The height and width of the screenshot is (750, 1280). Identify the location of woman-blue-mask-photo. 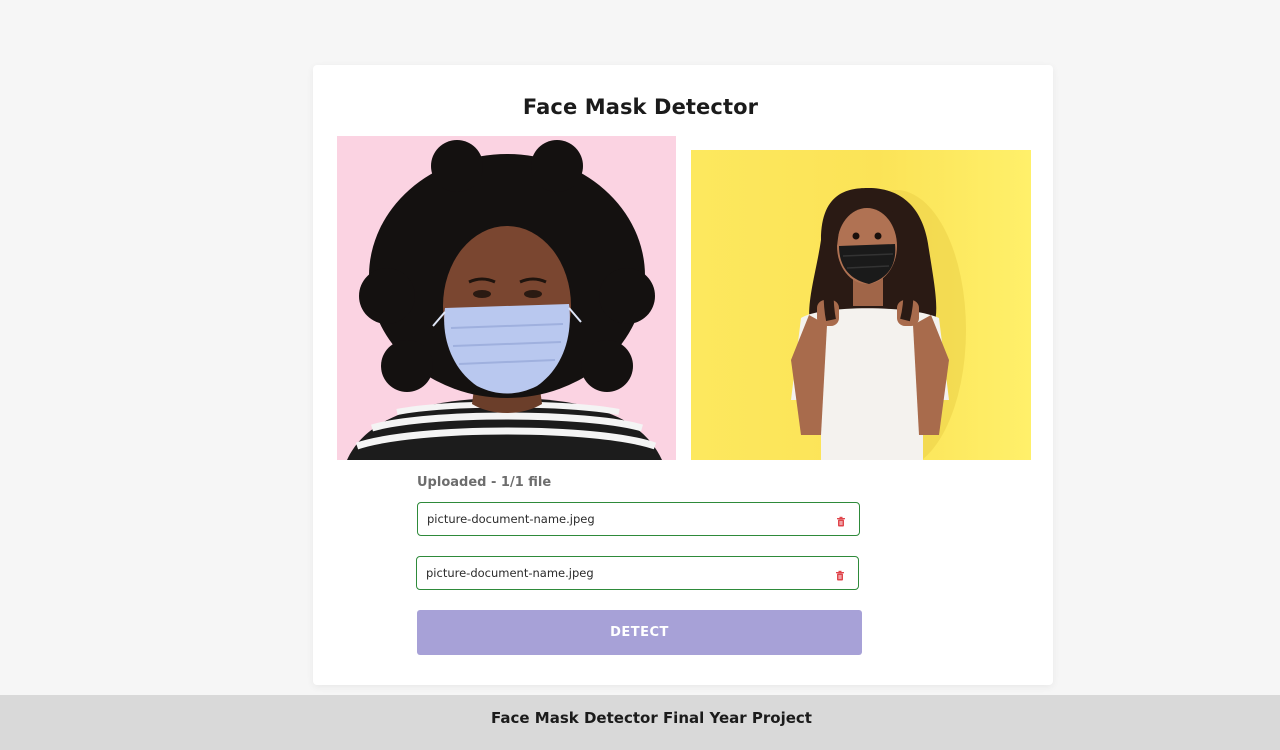
(506, 298).